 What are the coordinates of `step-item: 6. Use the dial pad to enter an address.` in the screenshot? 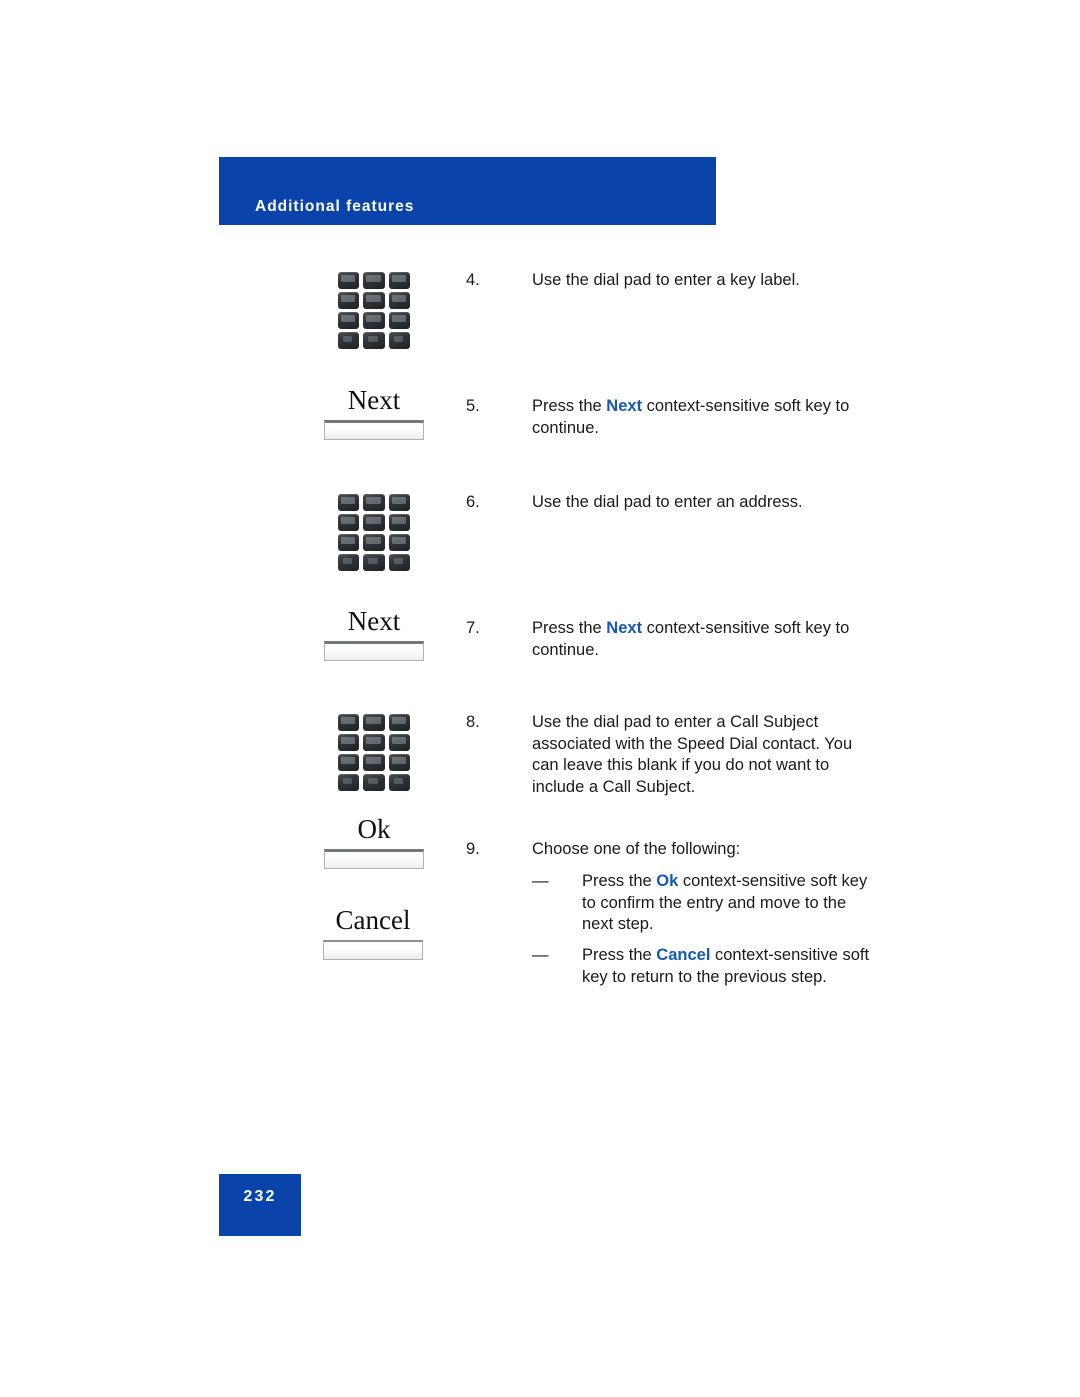 It's located at (666, 503).